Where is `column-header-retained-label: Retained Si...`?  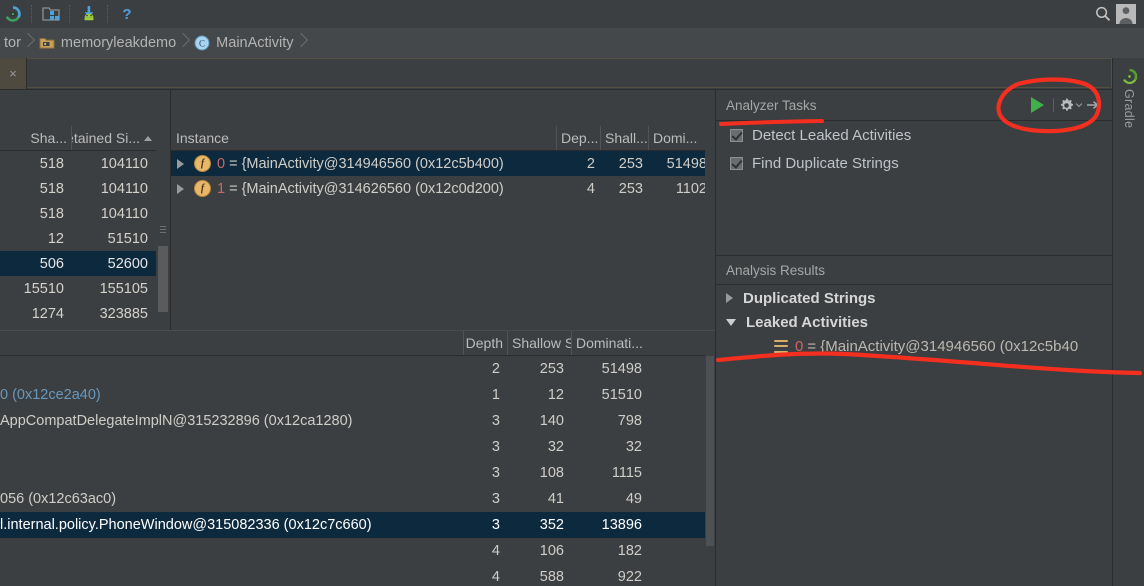 column-header-retained-label: Retained Si... is located at coordinates (106, 138).